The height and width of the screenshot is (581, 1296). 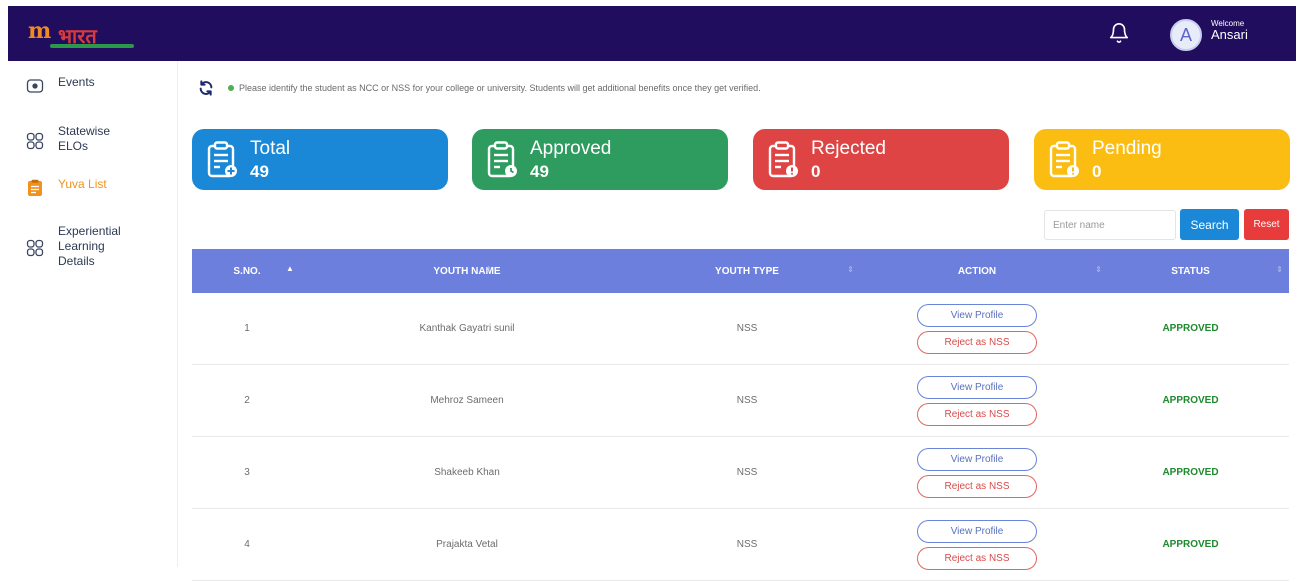 I want to click on sidebar-item-experiential-learning: Experiential Learning Details, so click(x=82, y=246).